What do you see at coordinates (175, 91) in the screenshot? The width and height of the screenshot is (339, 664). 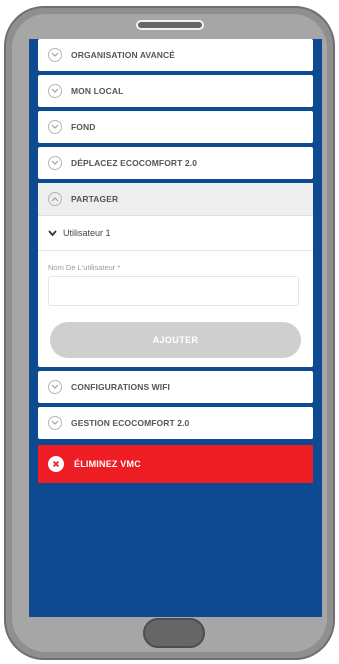 I see `menu-item-mon-local: MON LOCAL` at bounding box center [175, 91].